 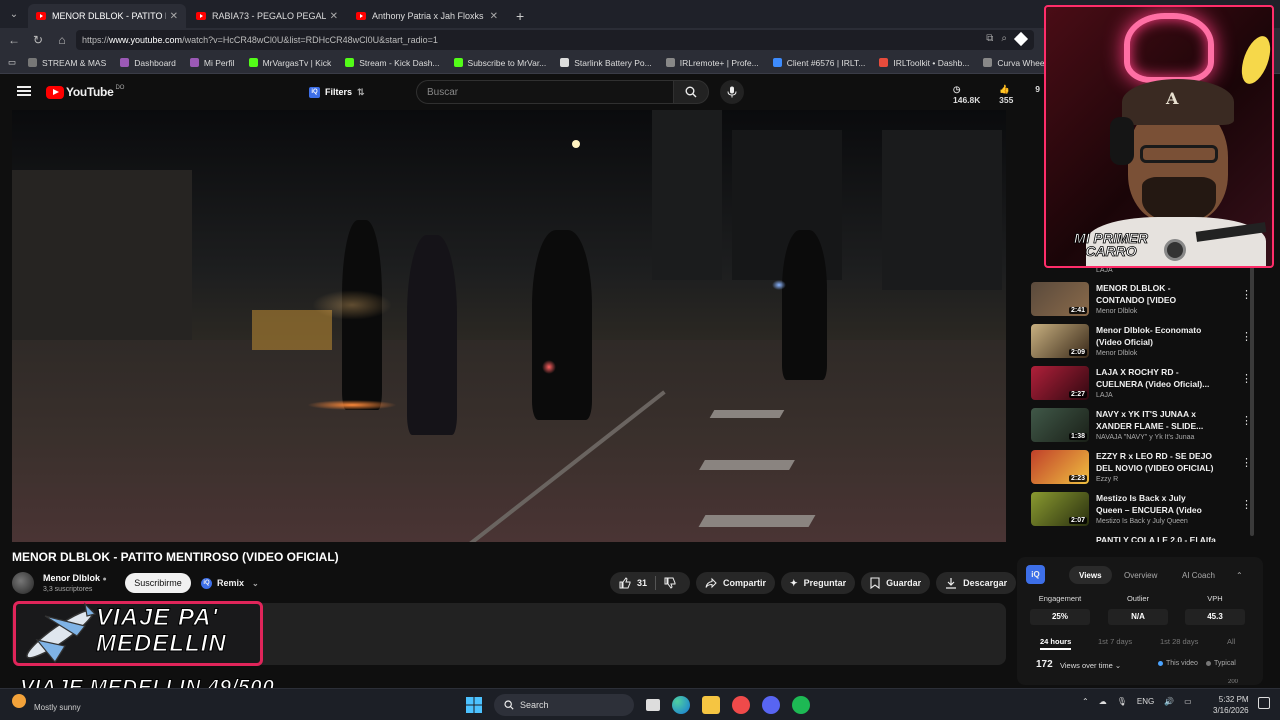 What do you see at coordinates (1060, 383) in the screenshot?
I see `video-thumbnail: 2:27` at bounding box center [1060, 383].